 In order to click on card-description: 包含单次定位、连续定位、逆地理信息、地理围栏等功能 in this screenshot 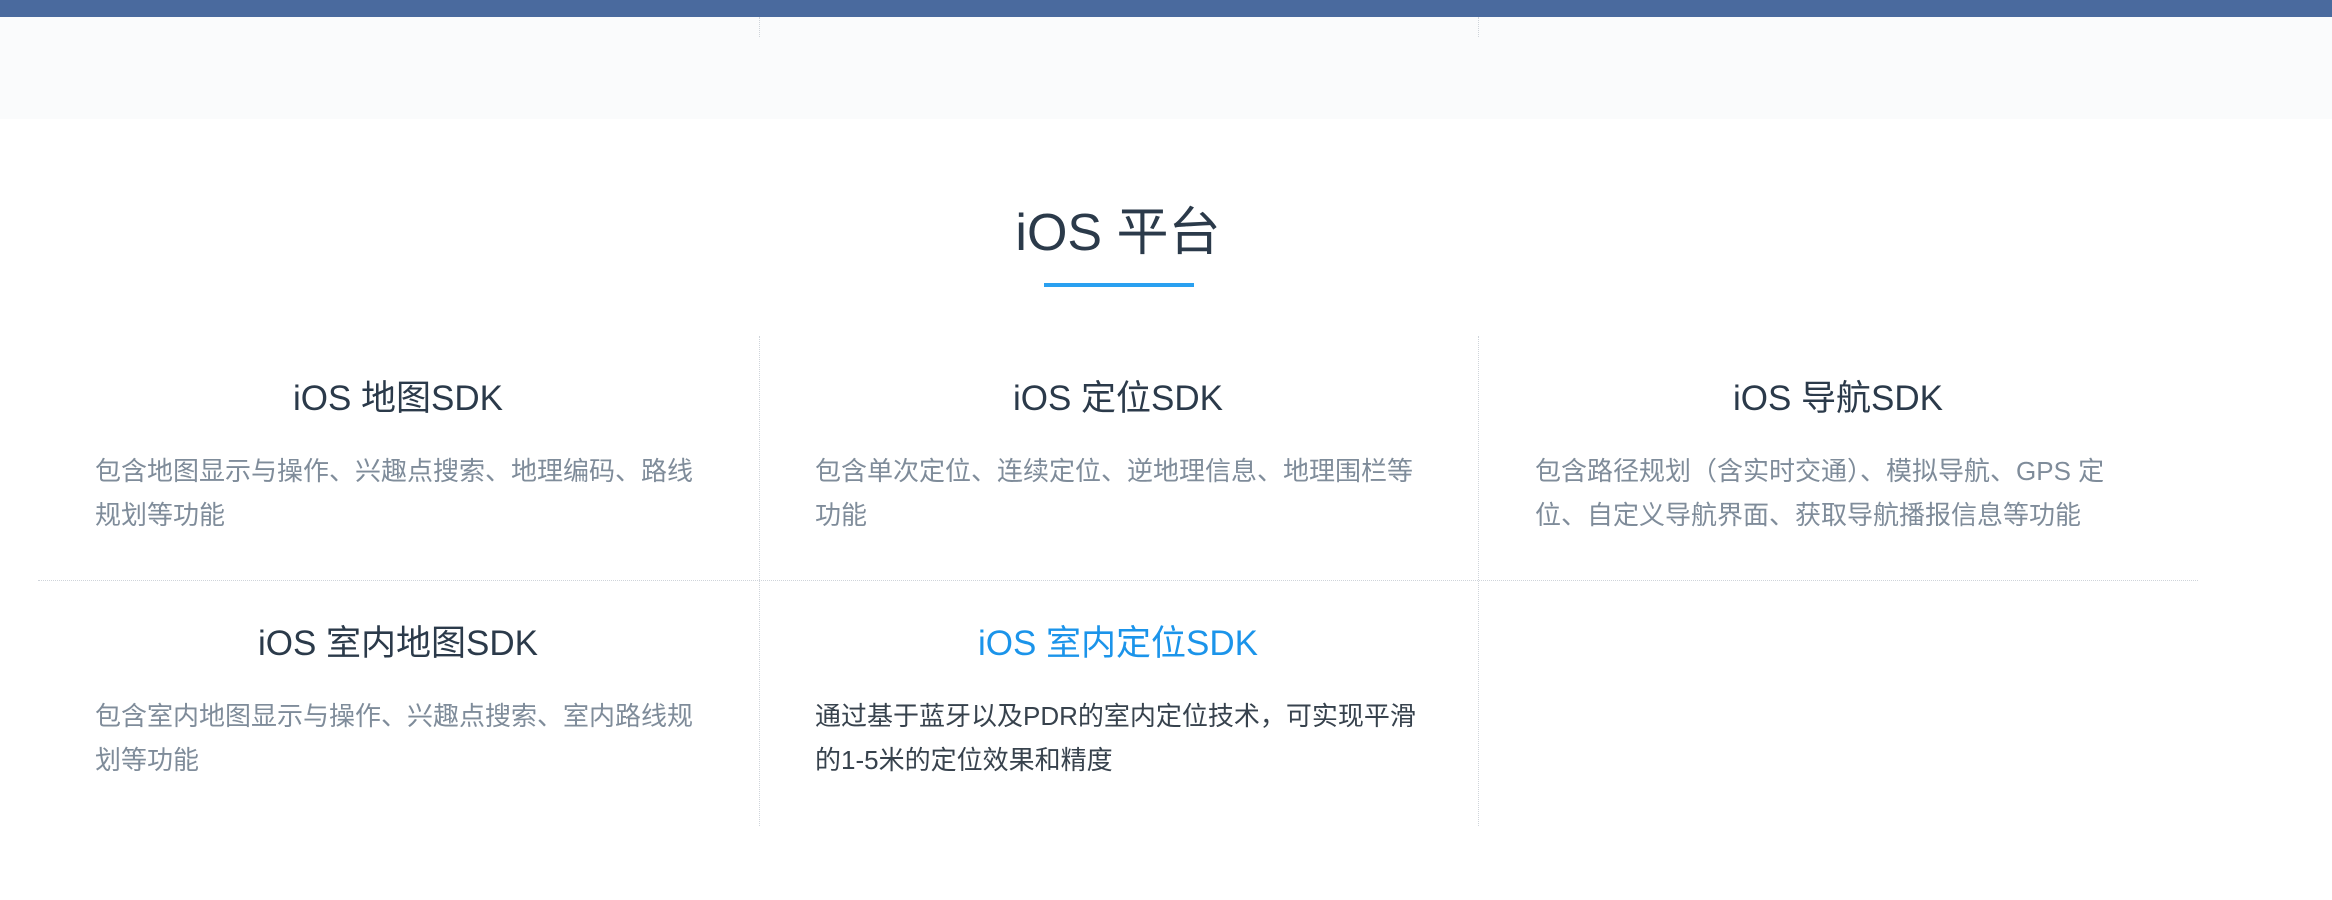, I will do `click(1114, 493)`.